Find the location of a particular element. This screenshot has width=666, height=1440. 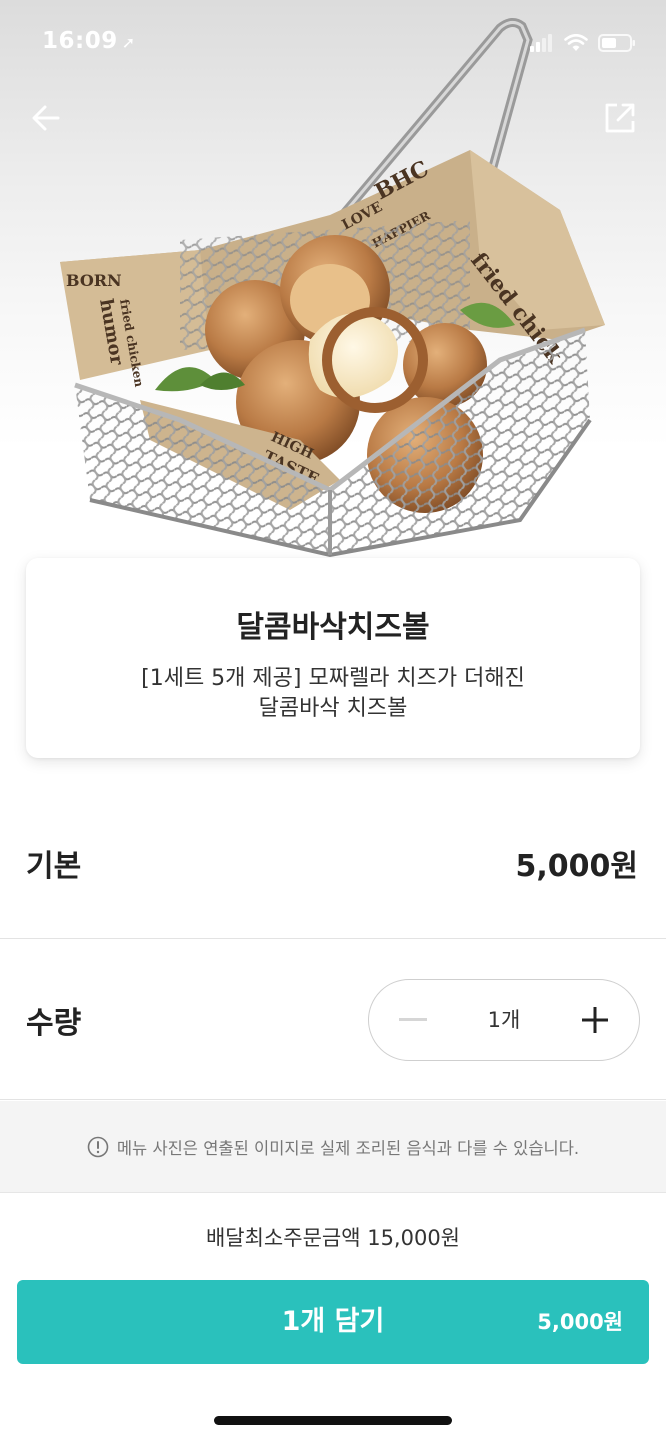

menu-description-line2: 달콤바삭 치즈볼 is located at coordinates (333, 708).